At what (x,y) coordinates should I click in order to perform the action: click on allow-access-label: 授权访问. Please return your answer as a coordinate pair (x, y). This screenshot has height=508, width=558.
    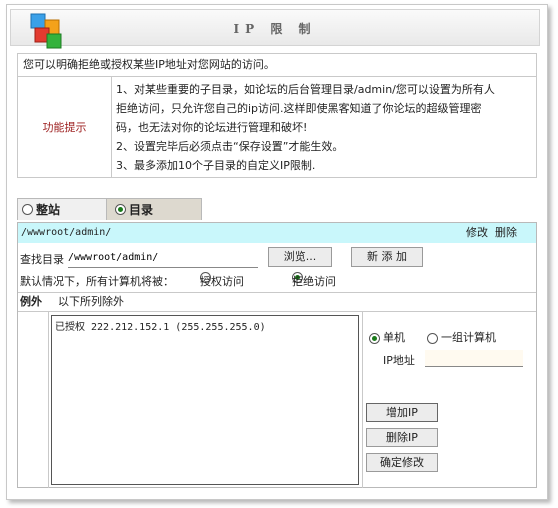
    Looking at the image, I should click on (222, 281).